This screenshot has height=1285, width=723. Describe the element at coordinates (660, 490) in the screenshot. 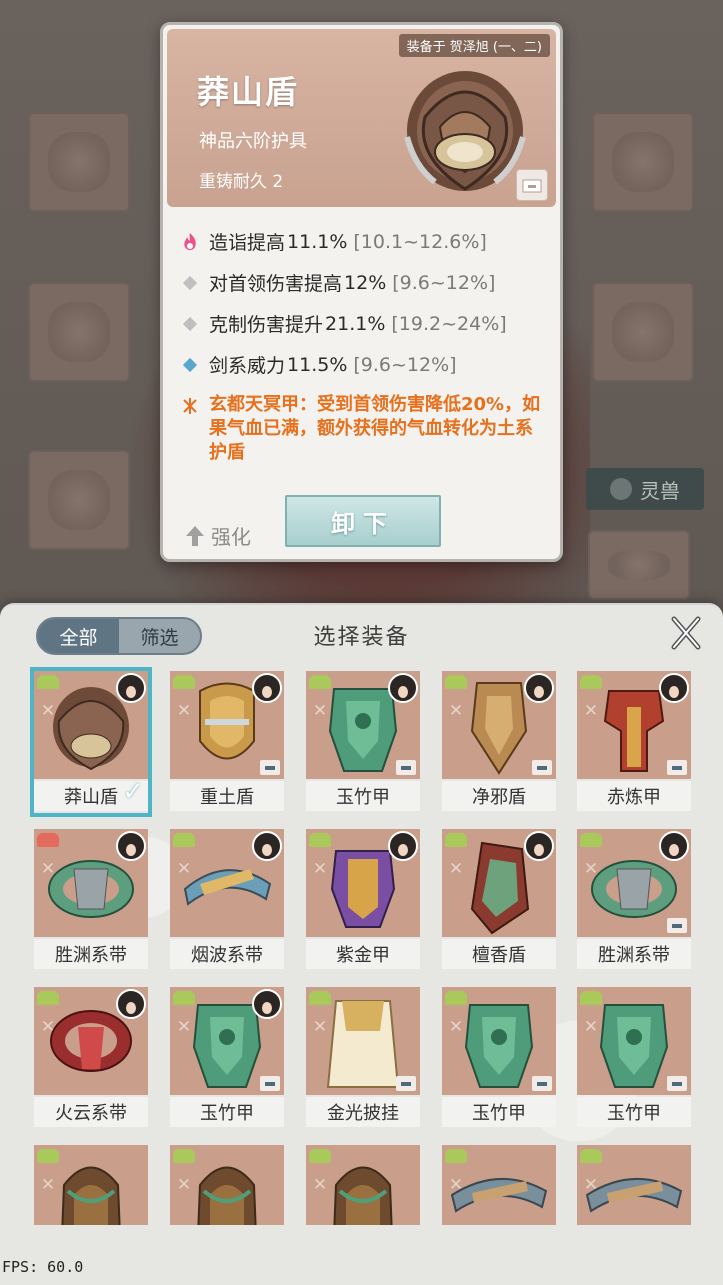

I see `tab-spirit-beast-label: 灵兽` at that location.